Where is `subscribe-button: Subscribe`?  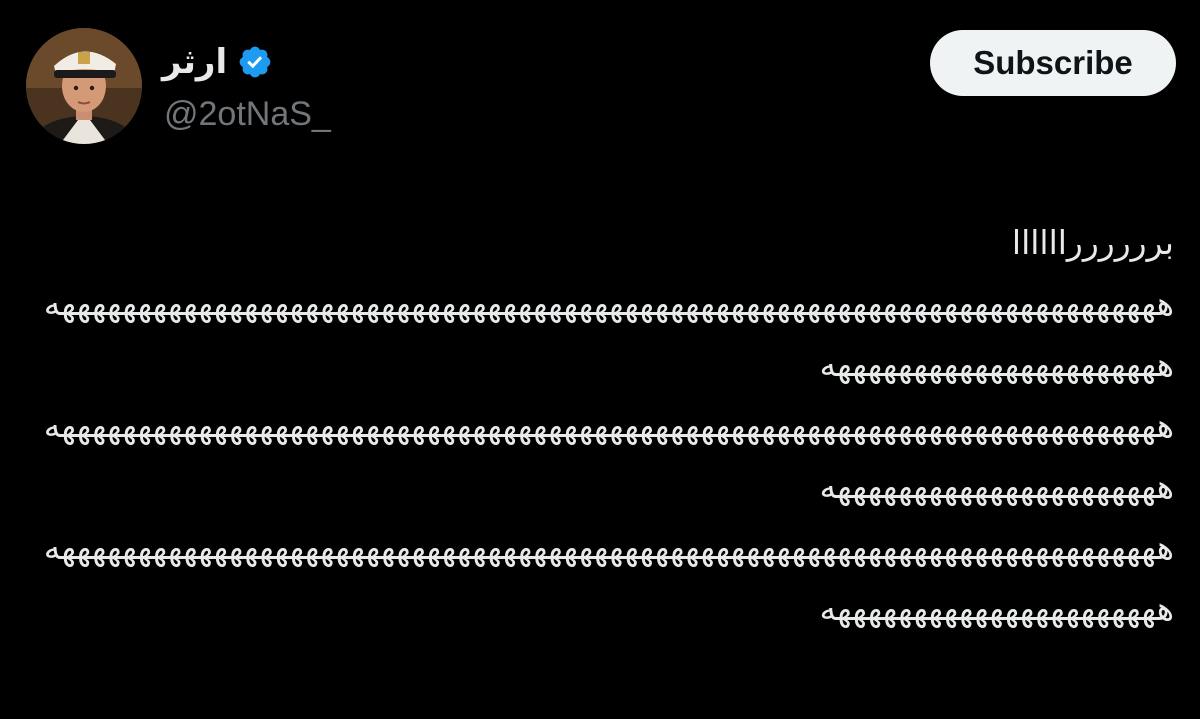 subscribe-button: Subscribe is located at coordinates (1053, 63).